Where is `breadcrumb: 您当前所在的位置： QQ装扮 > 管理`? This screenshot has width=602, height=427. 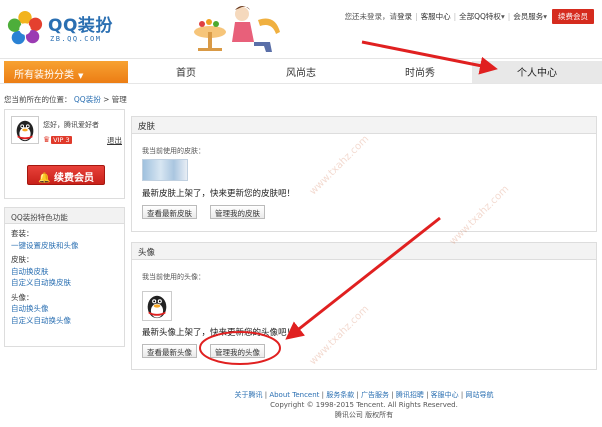 breadcrumb: 您当前所在的位置： QQ装扮 > 管理 is located at coordinates (65, 99).